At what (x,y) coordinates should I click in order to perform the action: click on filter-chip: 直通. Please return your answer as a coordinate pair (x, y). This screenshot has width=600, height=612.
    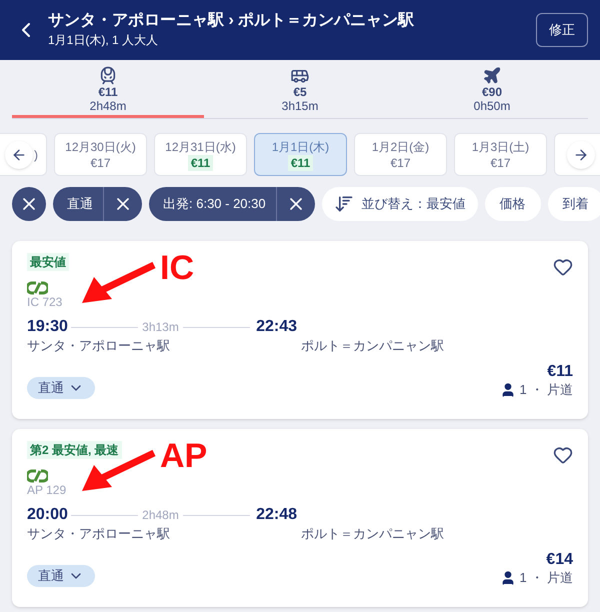
    Looking at the image, I should click on (97, 204).